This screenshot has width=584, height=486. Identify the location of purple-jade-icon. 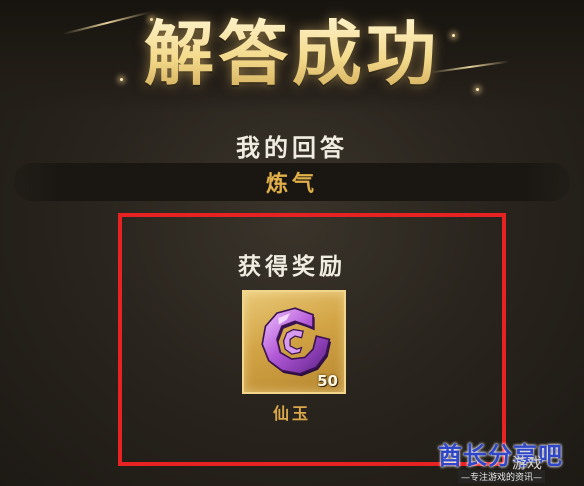
(296, 342).